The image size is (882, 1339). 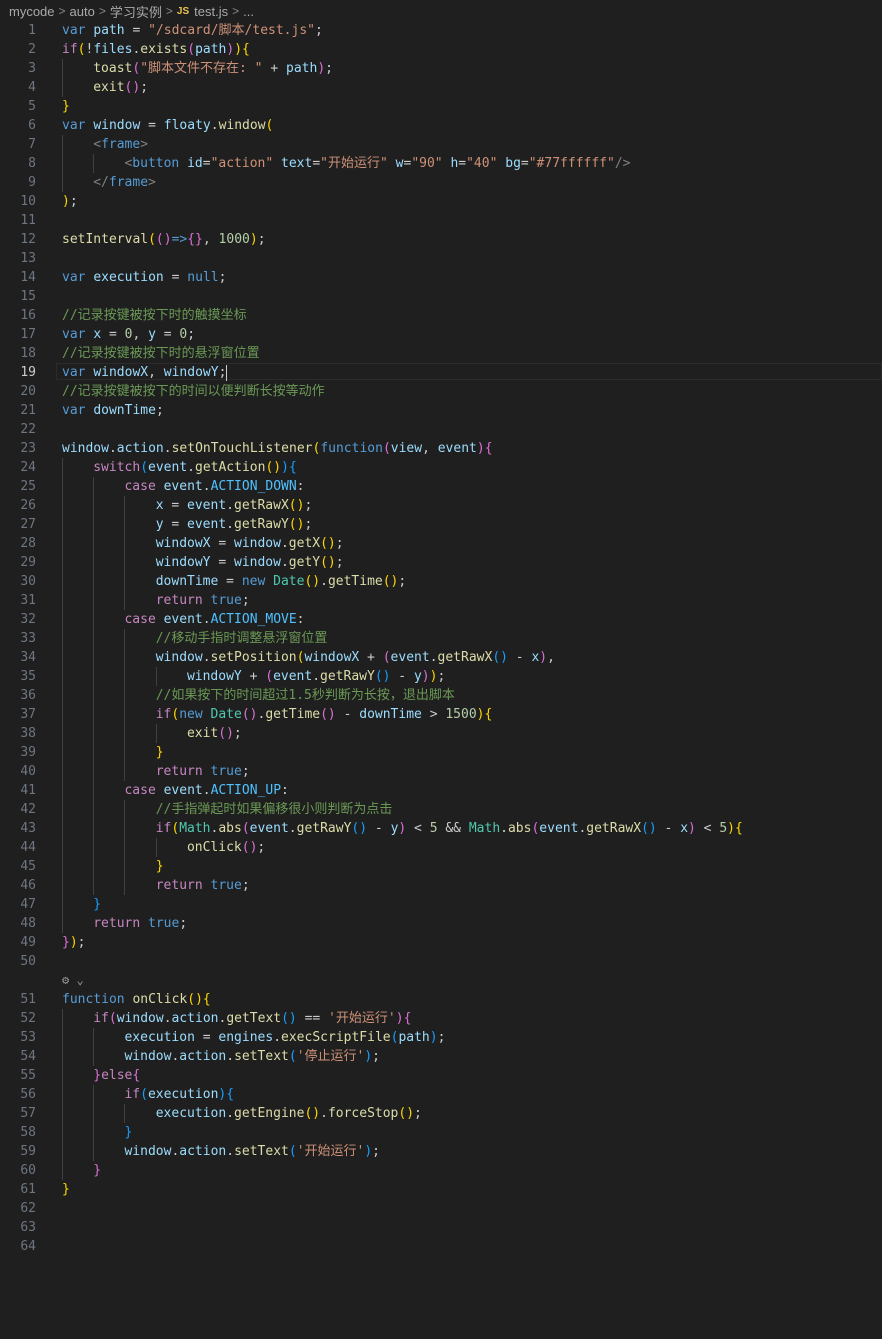 What do you see at coordinates (441, 695) in the screenshot?
I see `code-line: 36 //如果按下的时间超过1.5秒判断为长按，退出脚本` at bounding box center [441, 695].